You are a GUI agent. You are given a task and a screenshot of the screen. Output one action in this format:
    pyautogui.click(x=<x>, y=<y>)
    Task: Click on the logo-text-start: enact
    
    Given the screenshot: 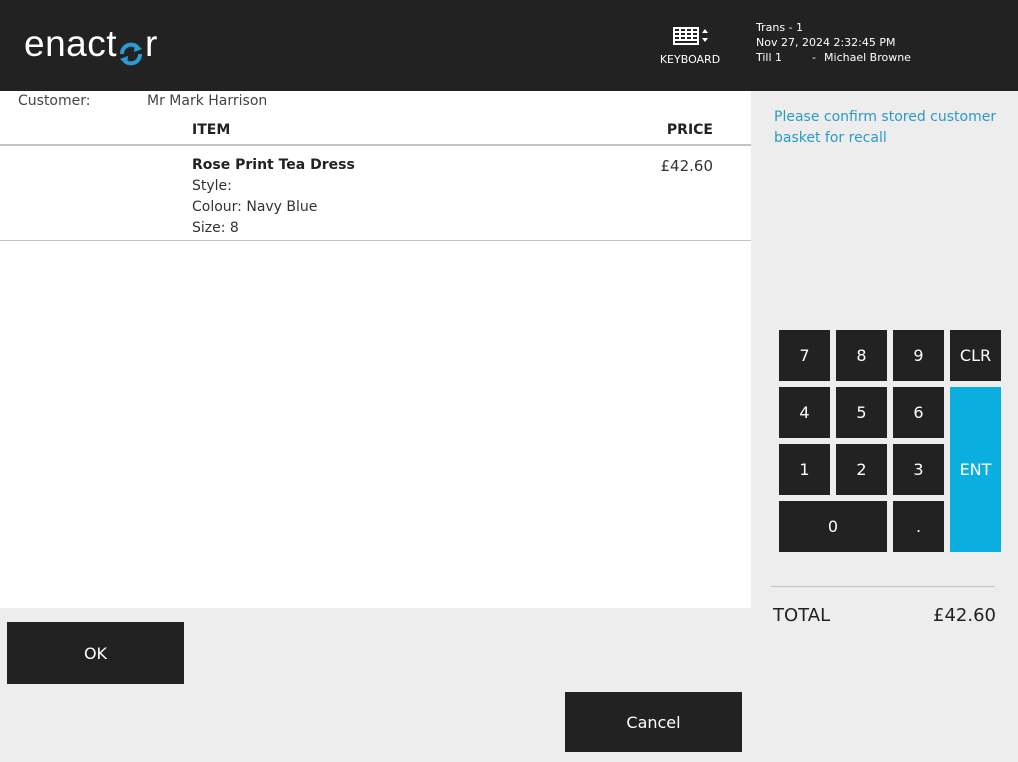 What is the action you would take?
    pyautogui.click(x=71, y=43)
    